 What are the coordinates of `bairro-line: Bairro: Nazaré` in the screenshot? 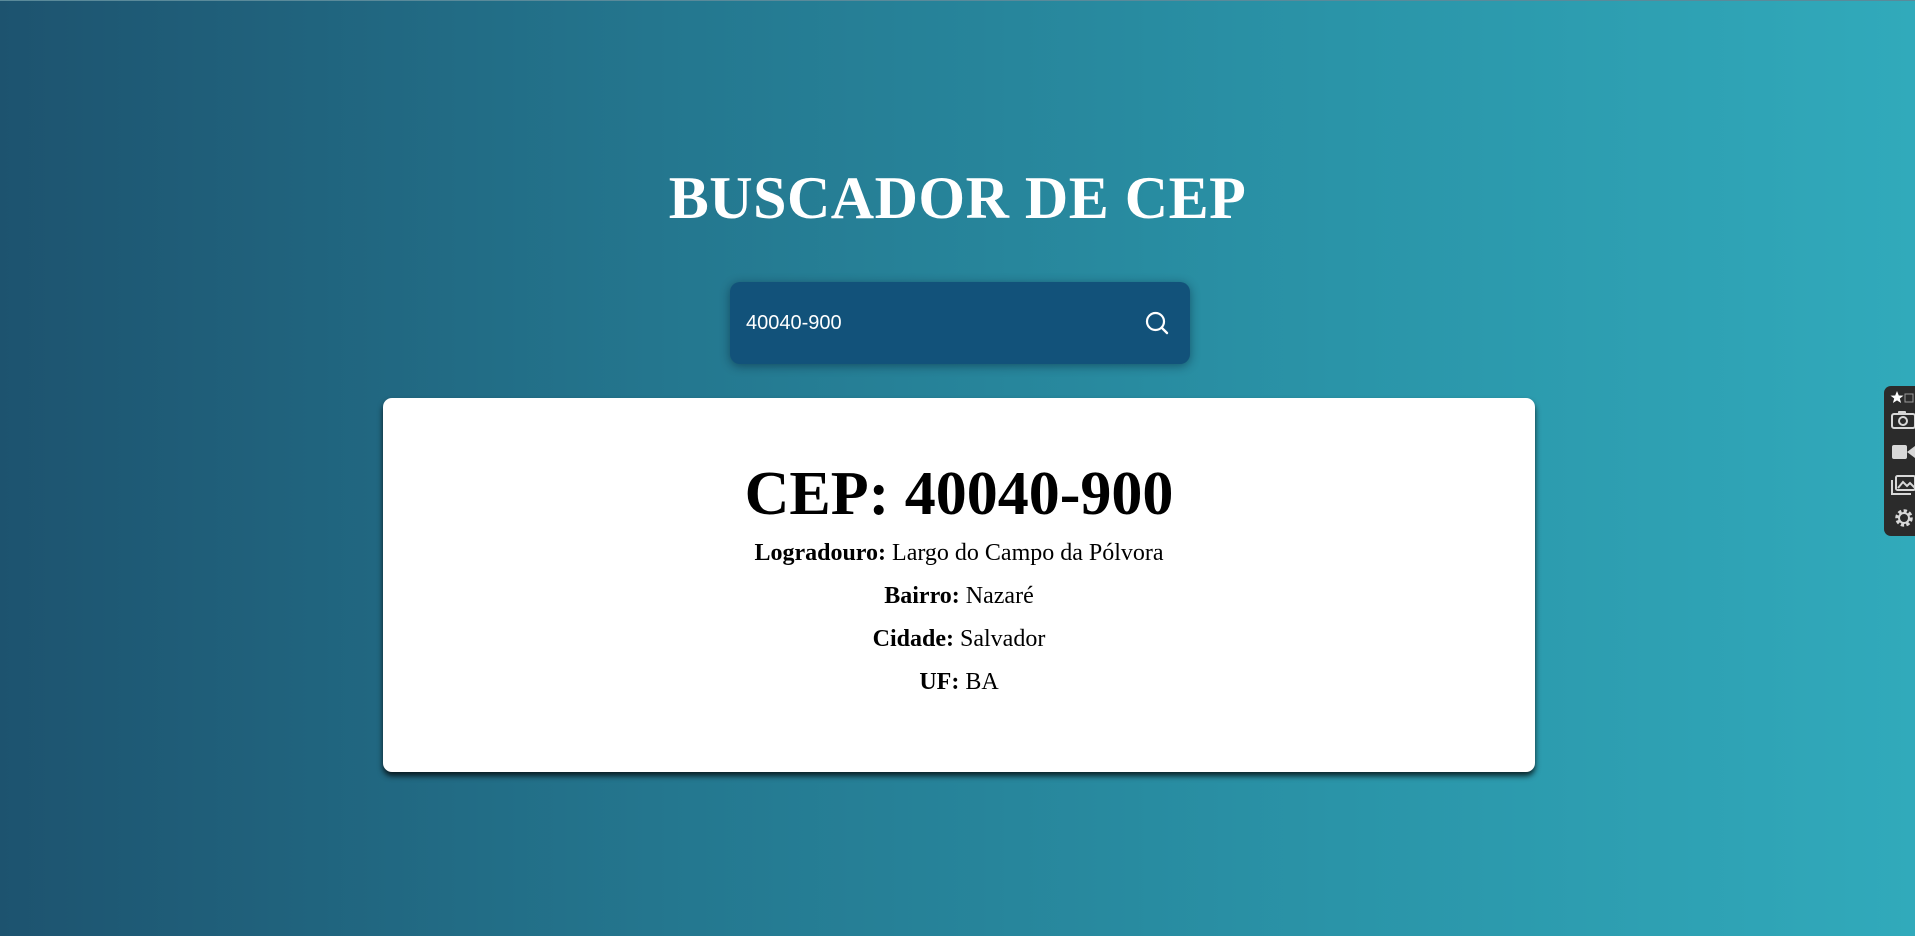 It's located at (959, 596).